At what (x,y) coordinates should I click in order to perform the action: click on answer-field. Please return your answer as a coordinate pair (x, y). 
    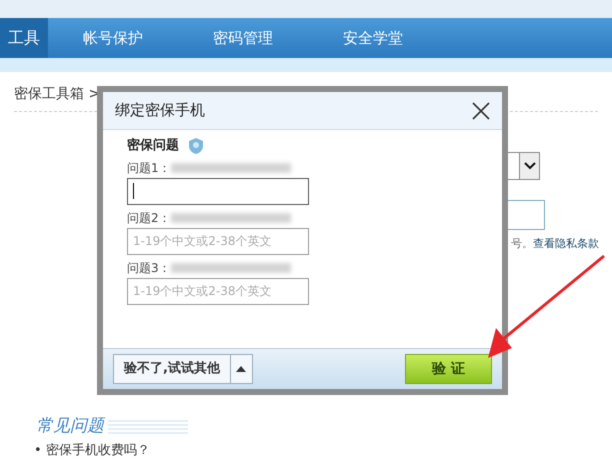
    Looking at the image, I should click on (218, 191).